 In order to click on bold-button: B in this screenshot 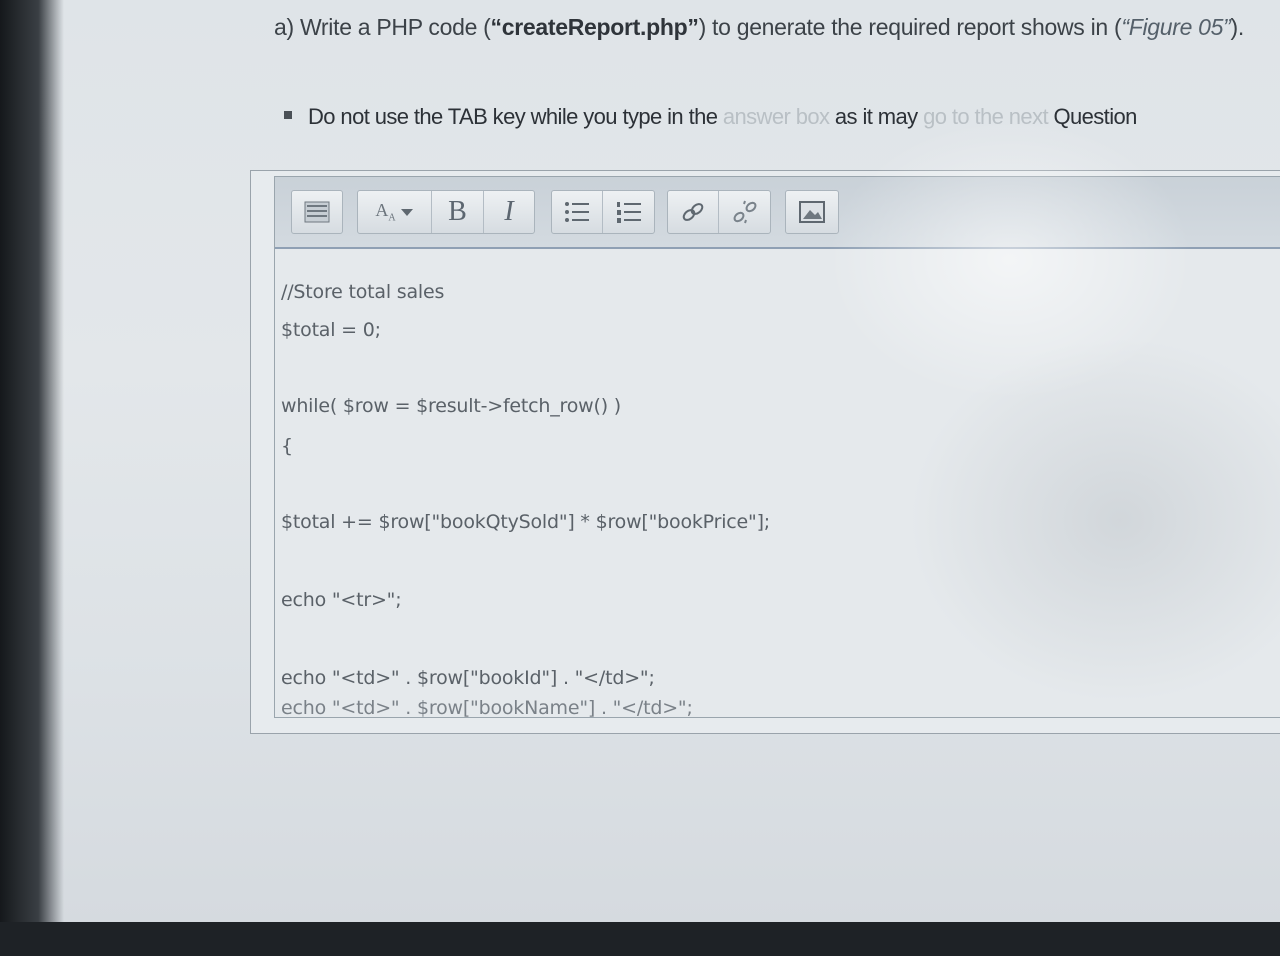, I will do `click(458, 212)`.